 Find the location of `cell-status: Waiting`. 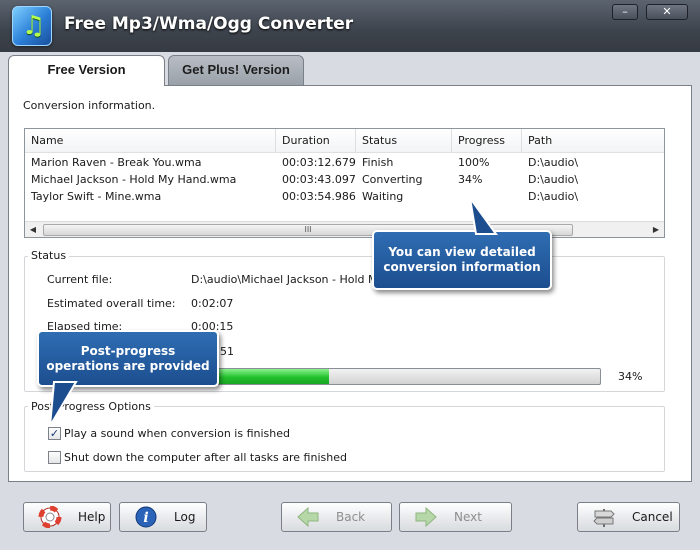

cell-status: Waiting is located at coordinates (383, 196).